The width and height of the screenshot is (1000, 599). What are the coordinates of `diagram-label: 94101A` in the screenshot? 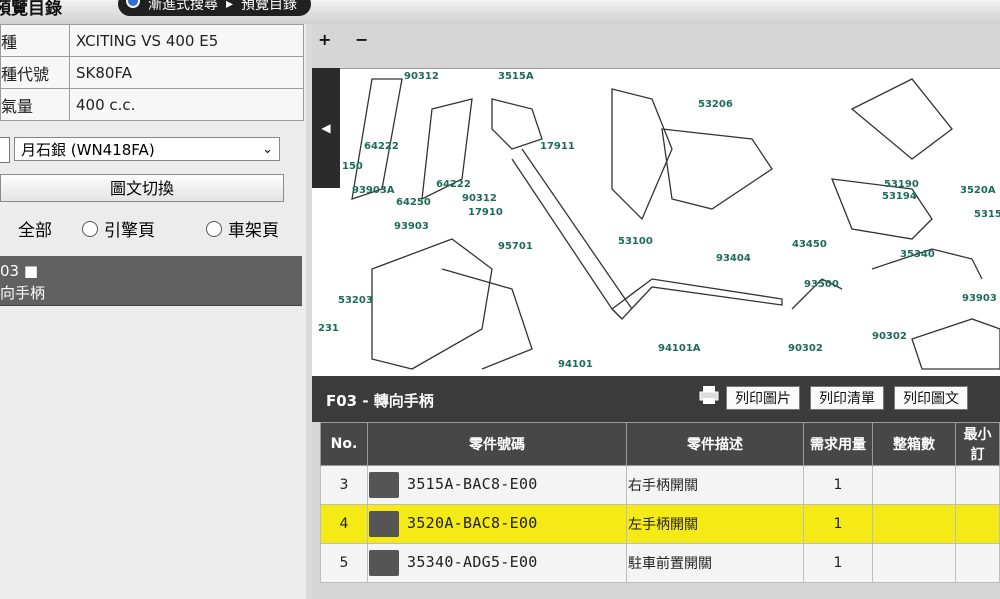 It's located at (679, 348).